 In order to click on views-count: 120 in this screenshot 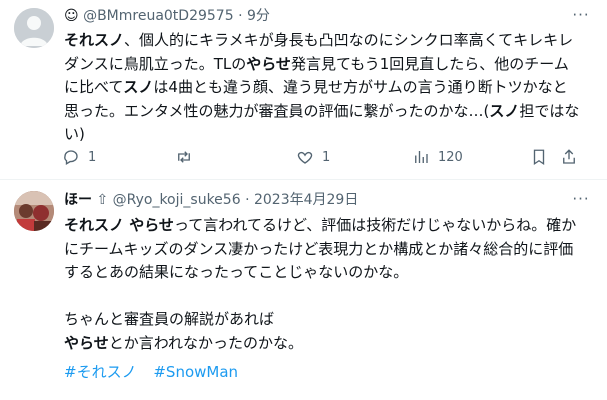, I will do `click(450, 157)`.